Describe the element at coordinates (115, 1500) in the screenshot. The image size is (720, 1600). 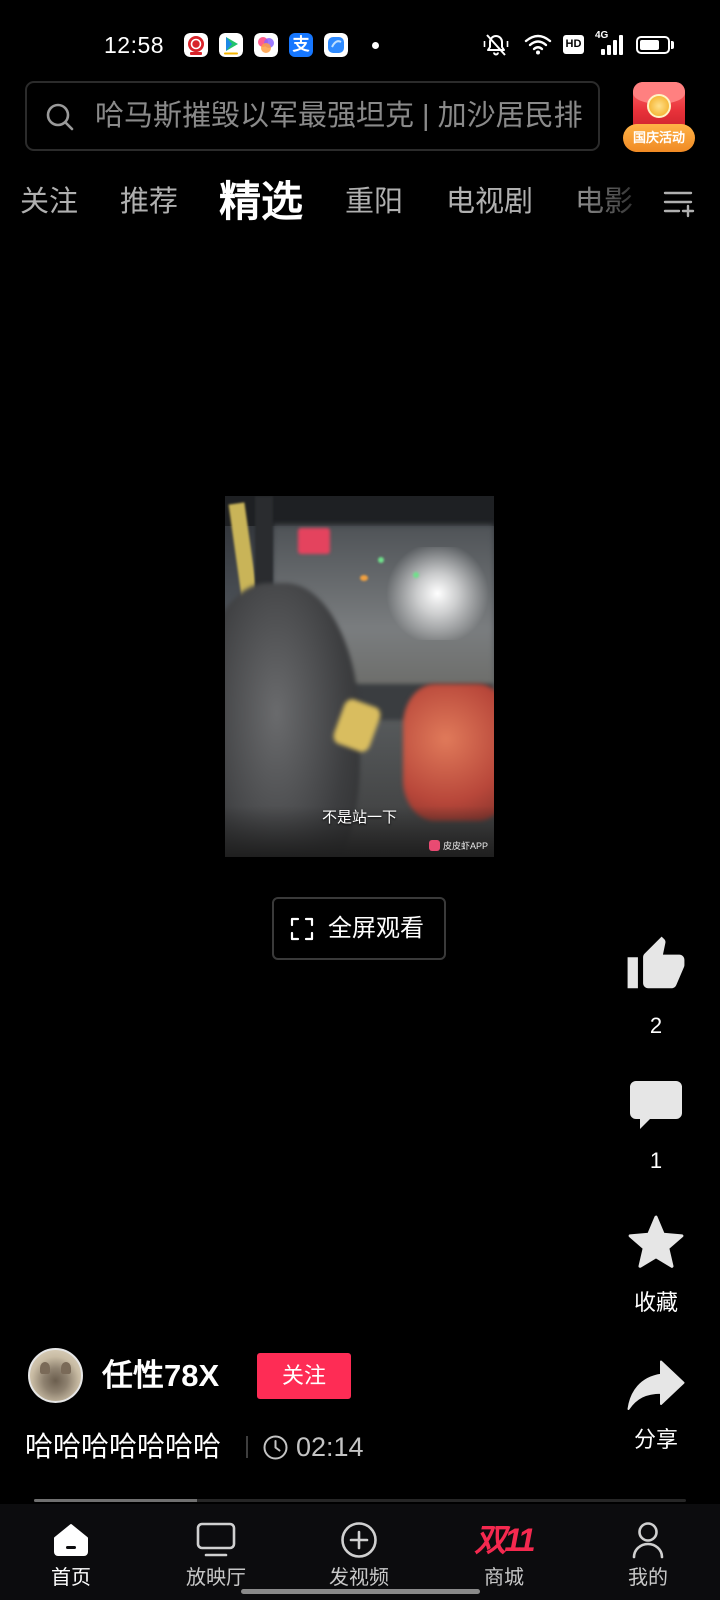
I see `progress-fill` at that location.